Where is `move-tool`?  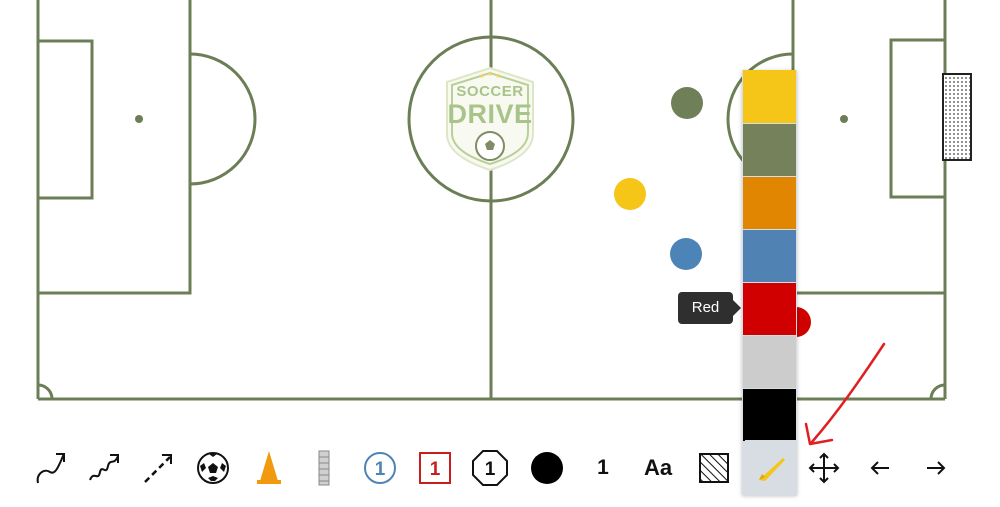 move-tool is located at coordinates (824, 468).